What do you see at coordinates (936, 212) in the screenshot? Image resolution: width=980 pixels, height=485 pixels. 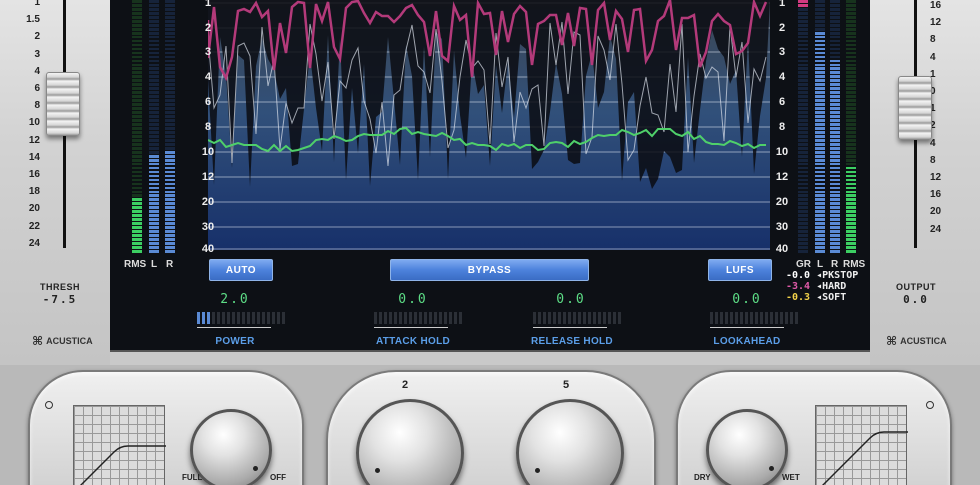 I see `scale-tick-label: 20` at bounding box center [936, 212].